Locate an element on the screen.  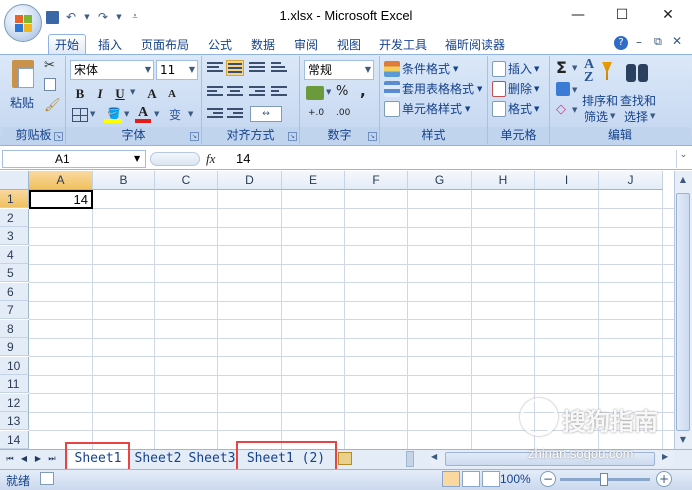
font-color-icon: A is located at coordinates (143, 114).